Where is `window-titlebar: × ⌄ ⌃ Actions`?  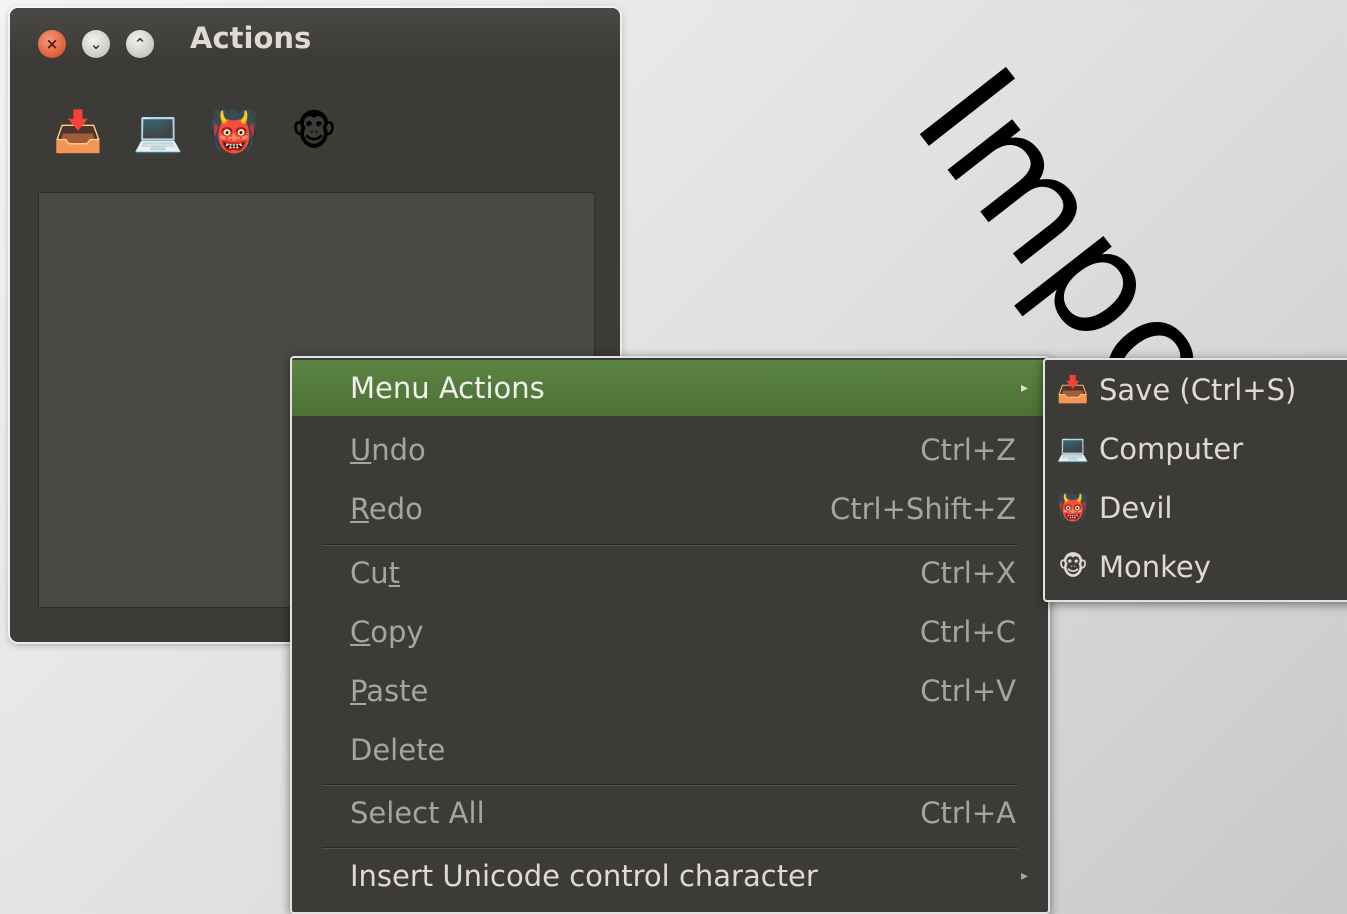
window-titlebar: × ⌄ ⌃ Actions is located at coordinates (315, 37).